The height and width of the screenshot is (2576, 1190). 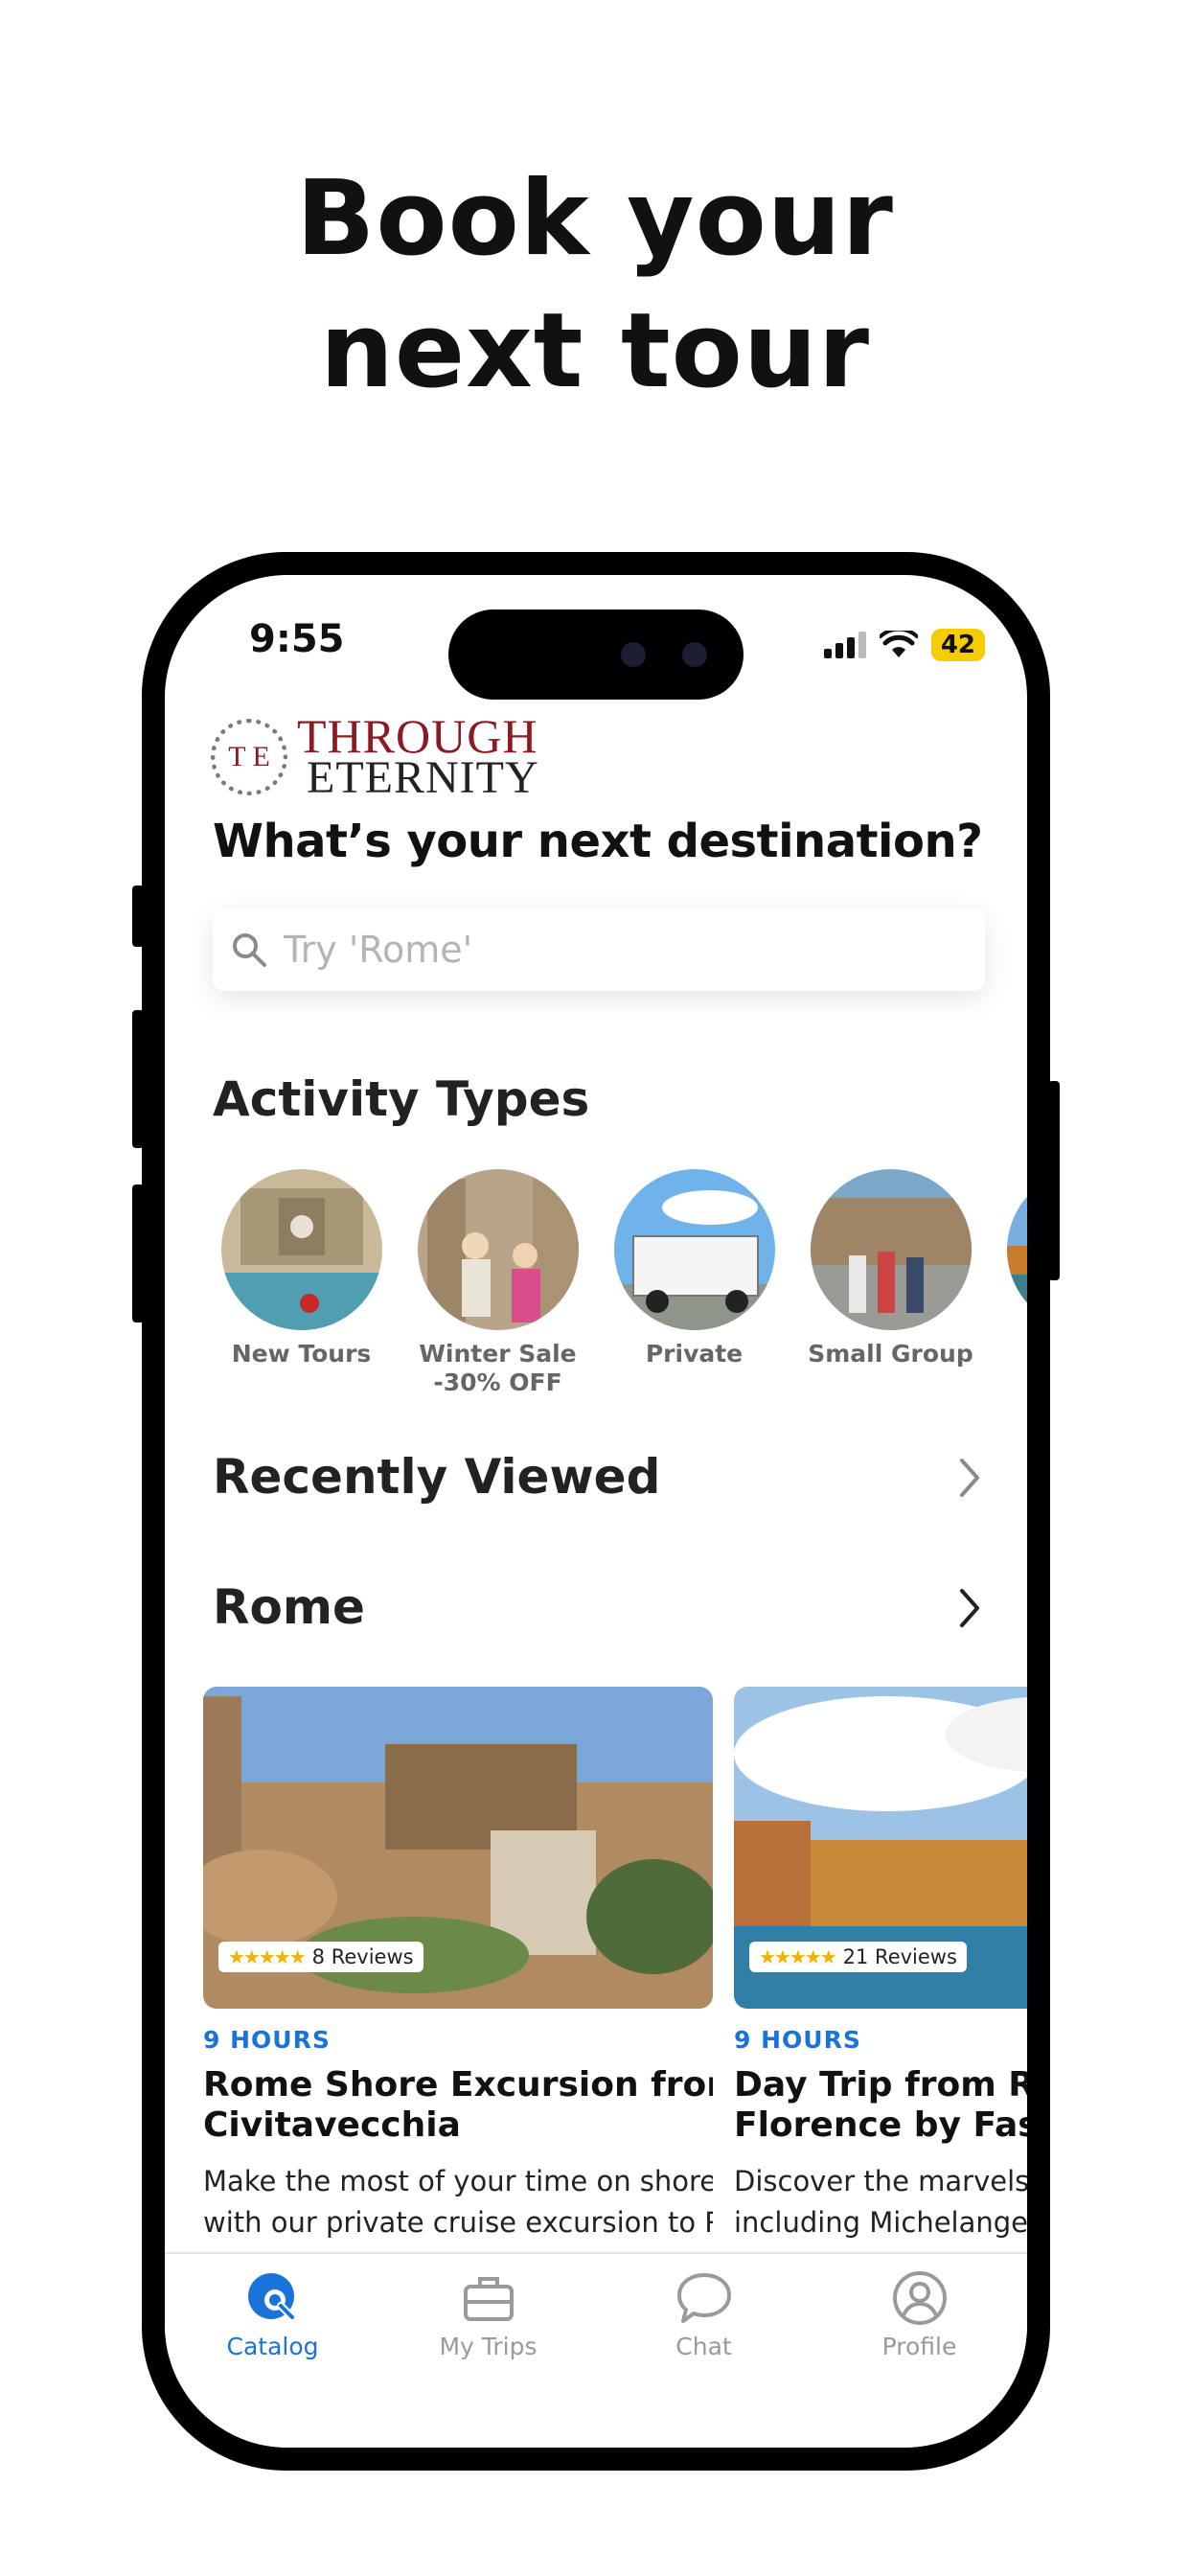 I want to click on activity-private: Private, so click(x=694, y=1283).